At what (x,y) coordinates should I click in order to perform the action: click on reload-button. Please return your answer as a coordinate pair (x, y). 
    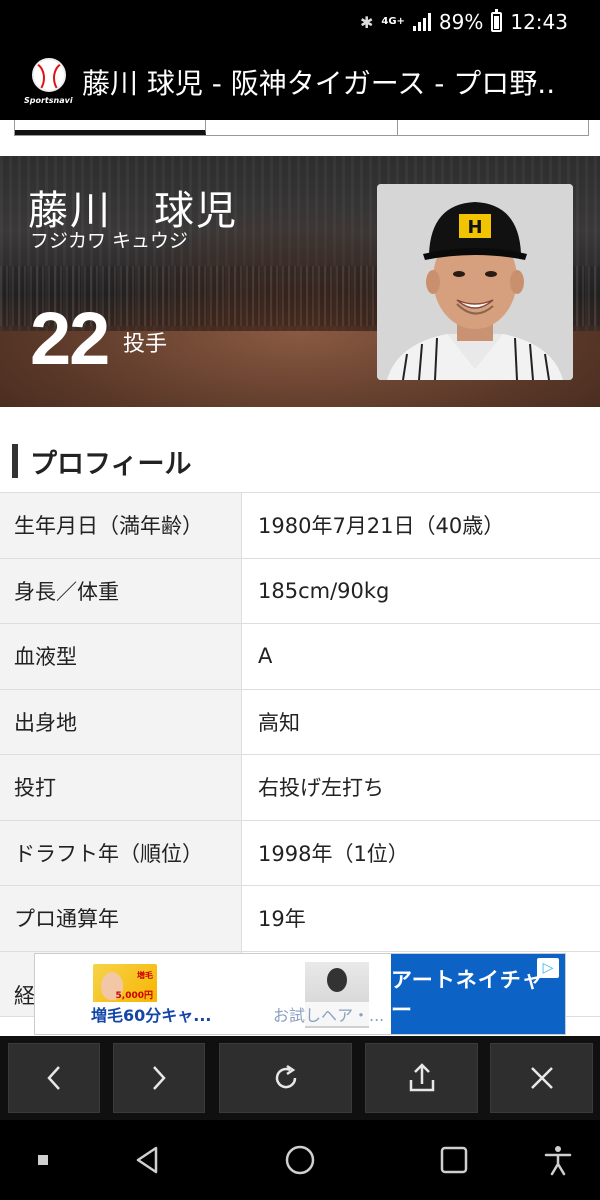
    Looking at the image, I should click on (285, 1078).